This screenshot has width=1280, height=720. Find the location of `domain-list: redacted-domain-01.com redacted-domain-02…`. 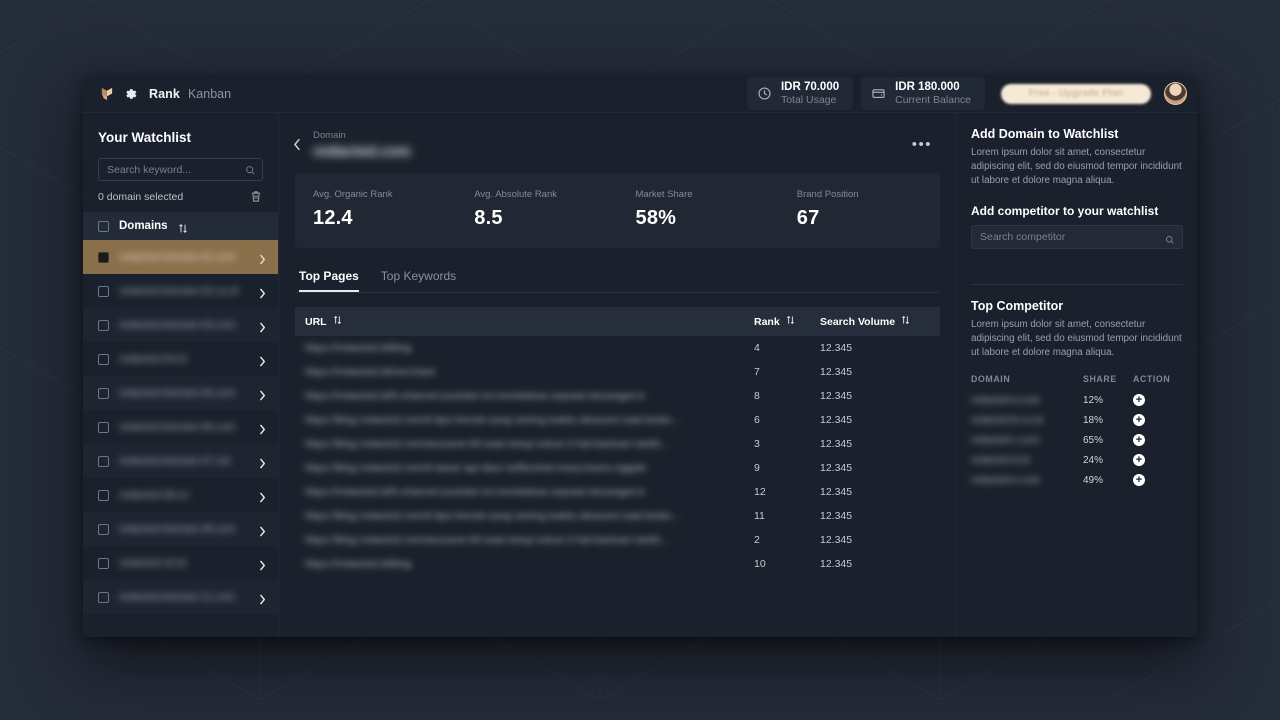

domain-list: redacted-domain-01.com redacted-domain-02… is located at coordinates (180, 438).